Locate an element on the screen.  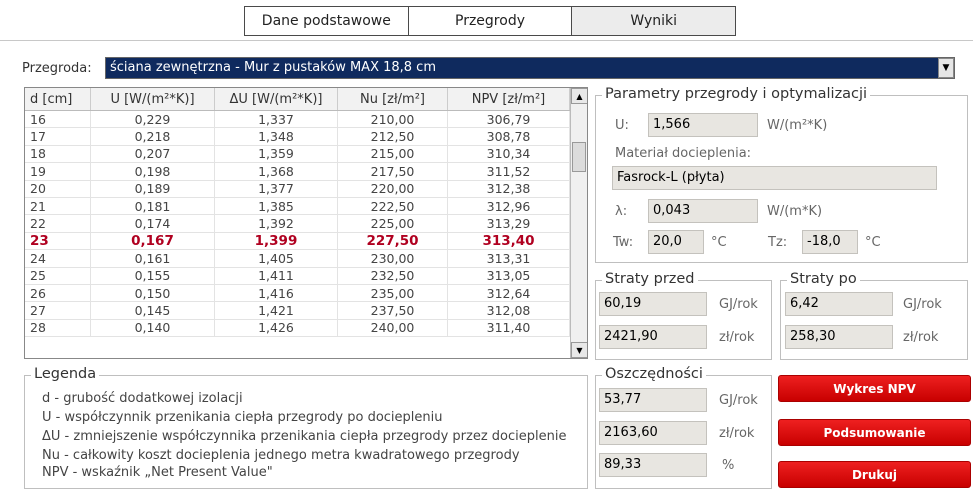
table-cell: 306,79 is located at coordinates (509, 119).